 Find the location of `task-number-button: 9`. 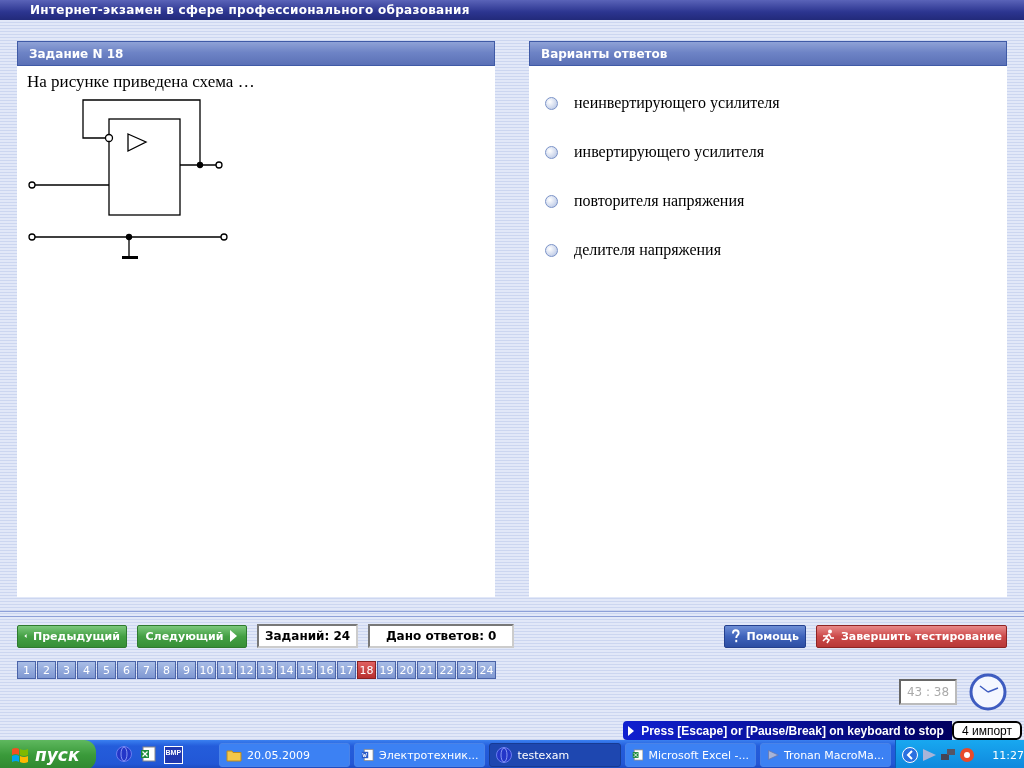

task-number-button: 9 is located at coordinates (186, 670).